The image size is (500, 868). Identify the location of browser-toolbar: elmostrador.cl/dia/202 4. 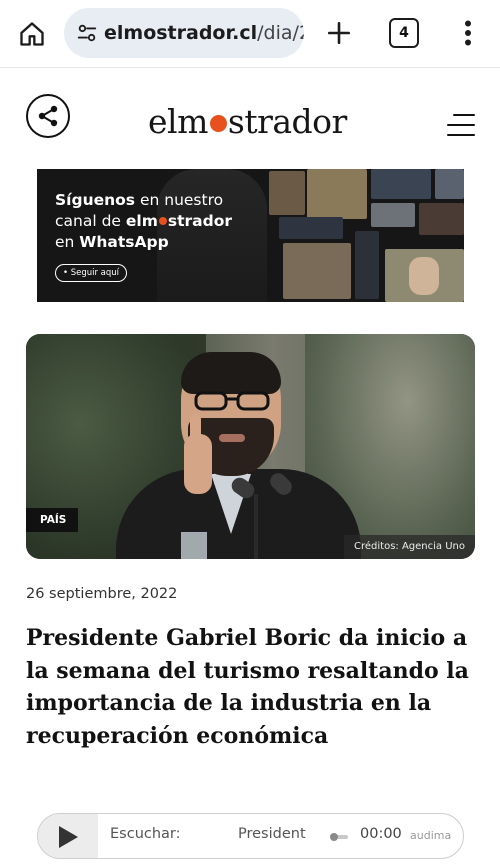
(250, 34).